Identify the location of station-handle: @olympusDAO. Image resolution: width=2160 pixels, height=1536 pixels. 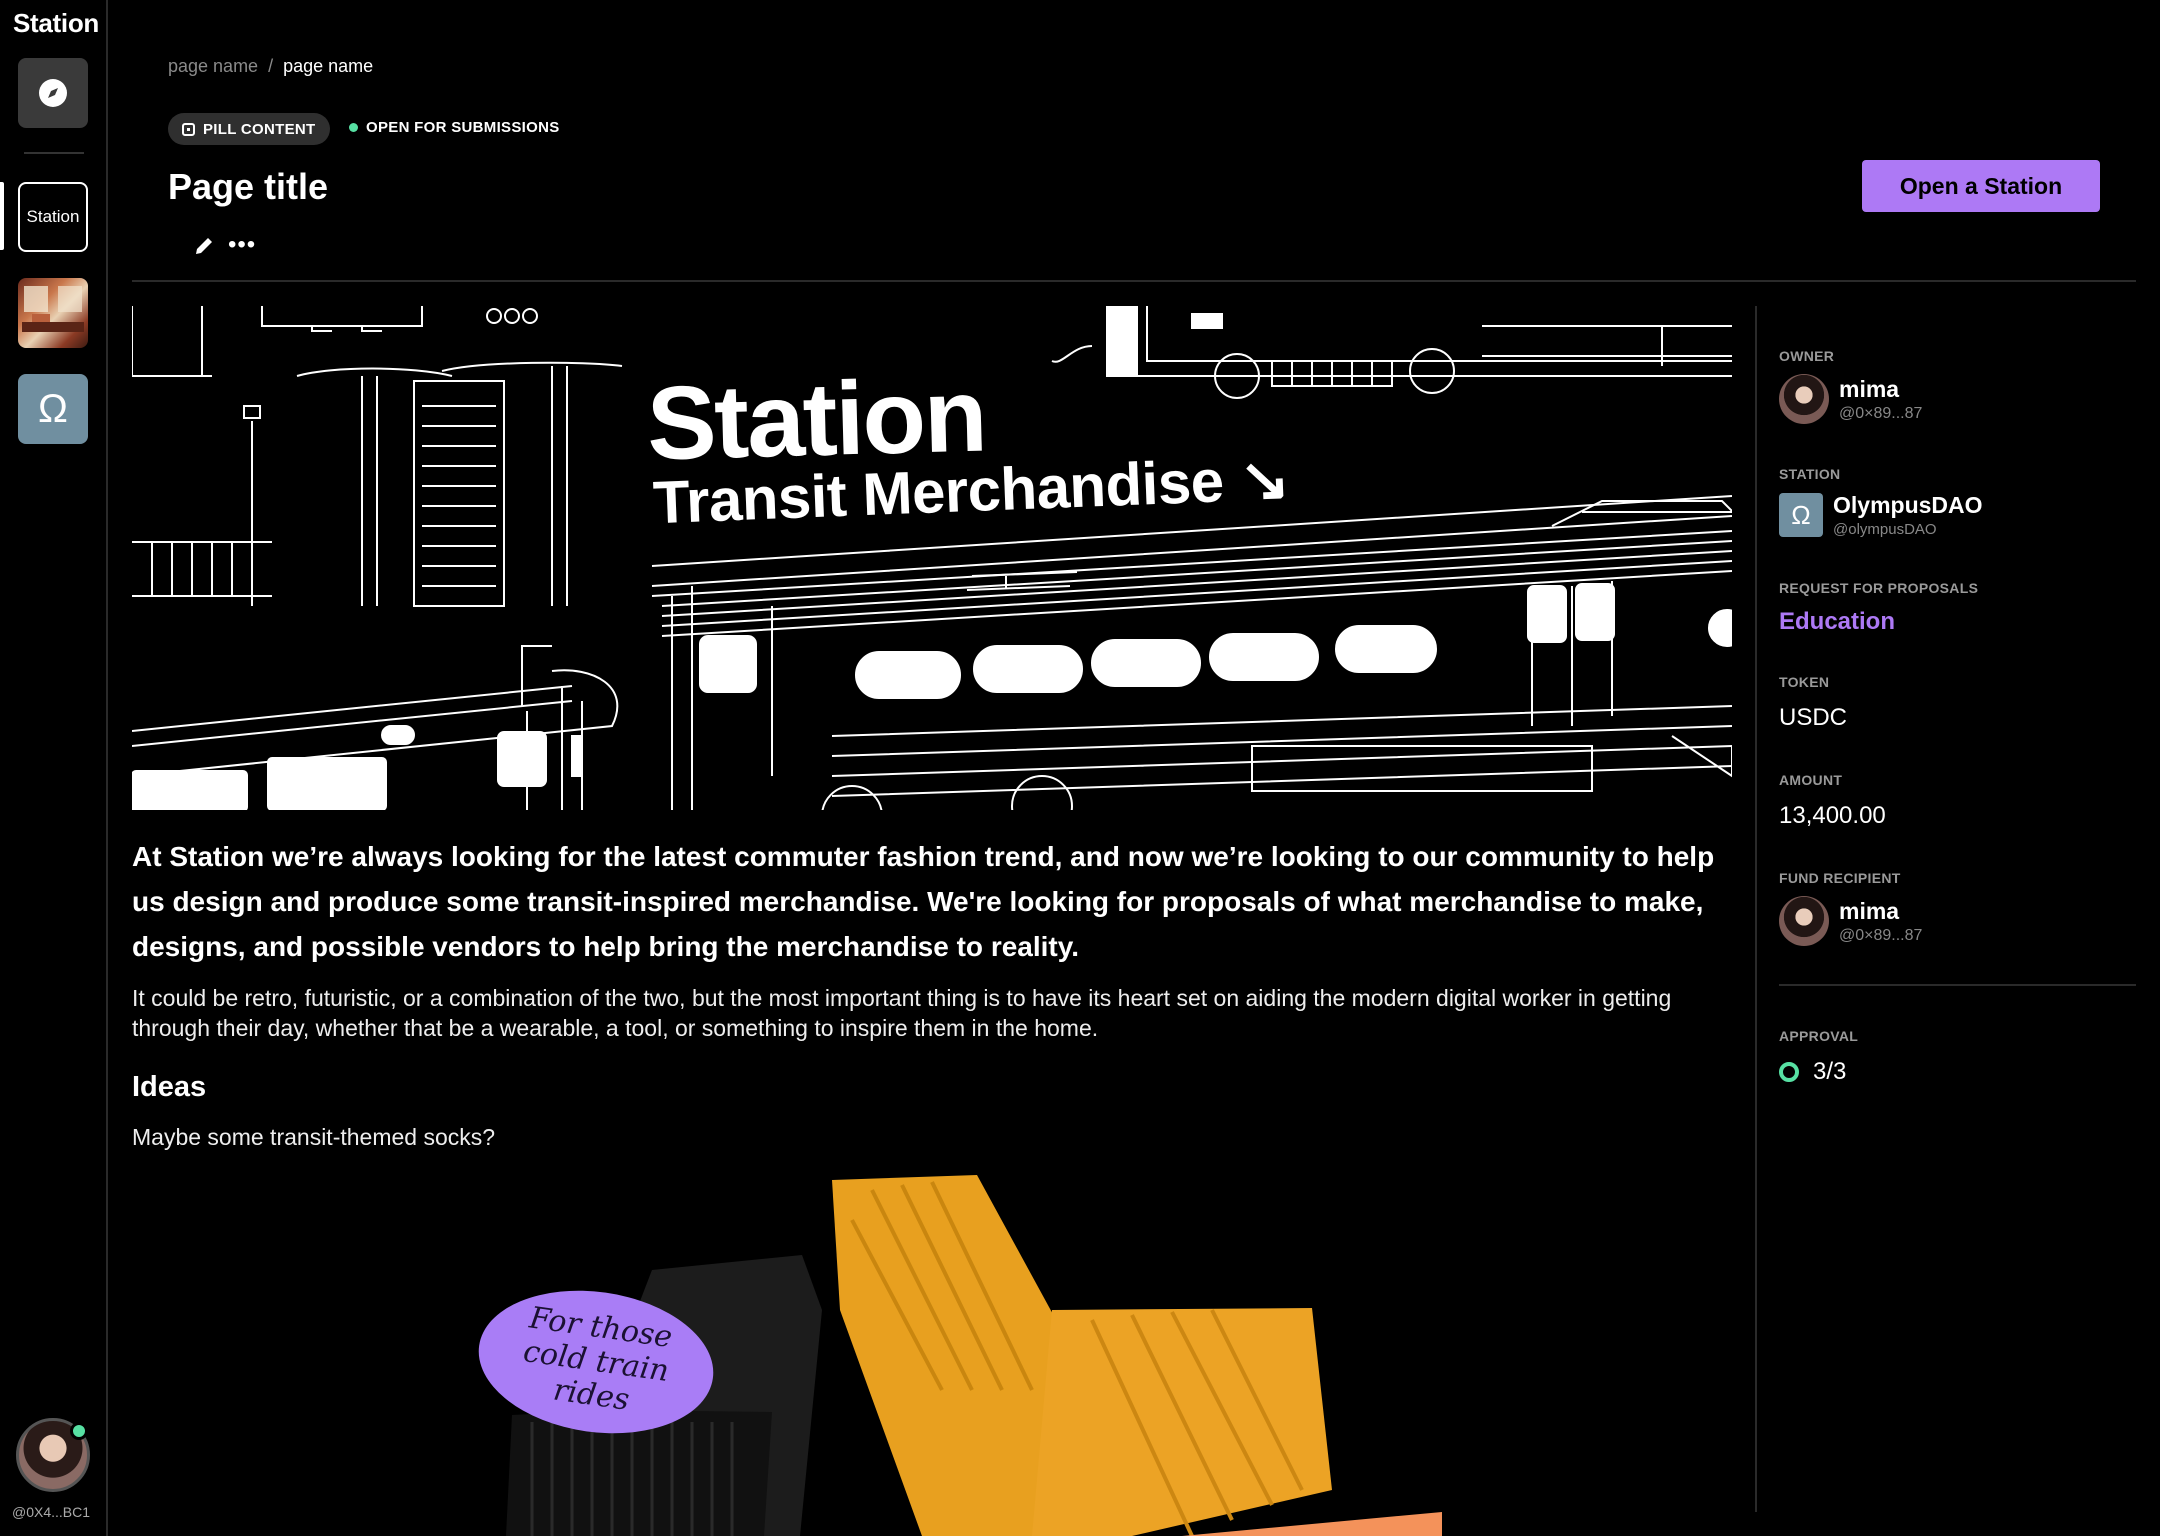
(1885, 529).